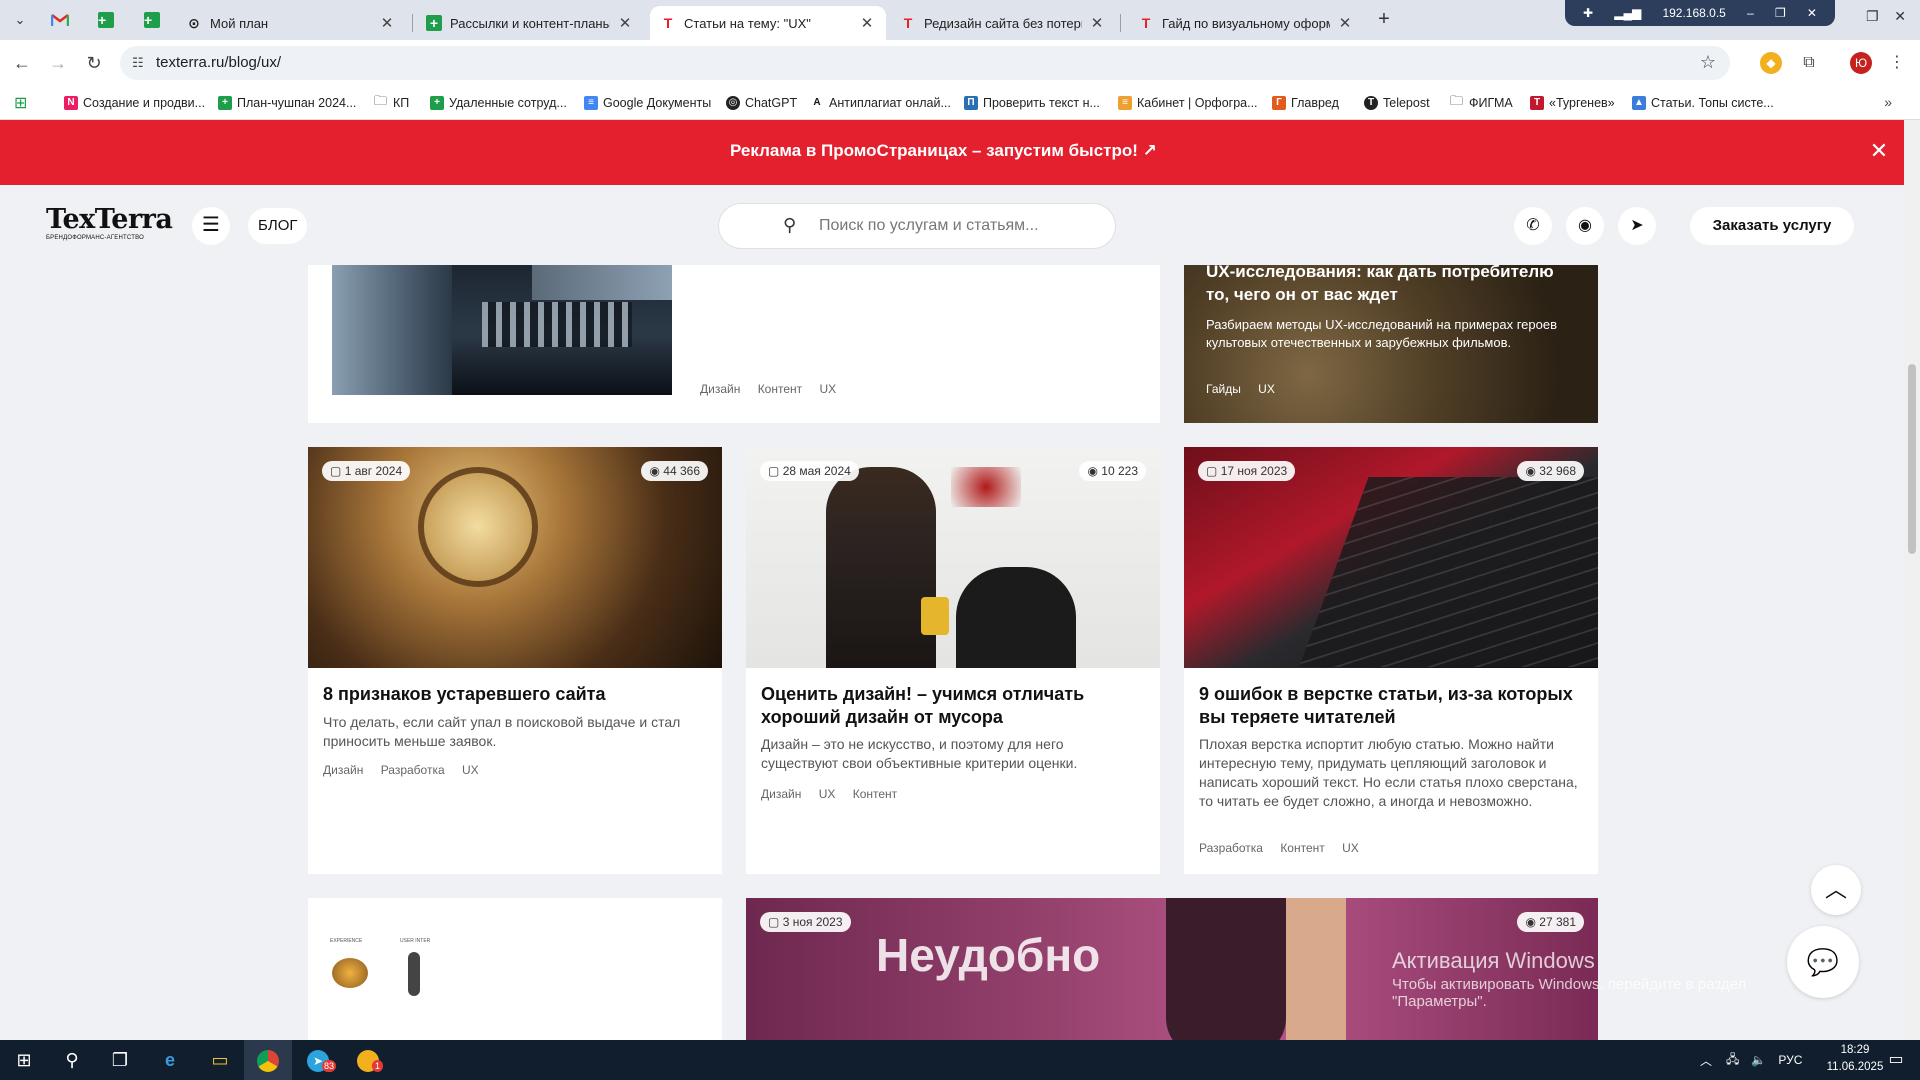 The width and height of the screenshot is (1920, 1080). I want to click on task-view-icon: ❐, so click(120, 1060).